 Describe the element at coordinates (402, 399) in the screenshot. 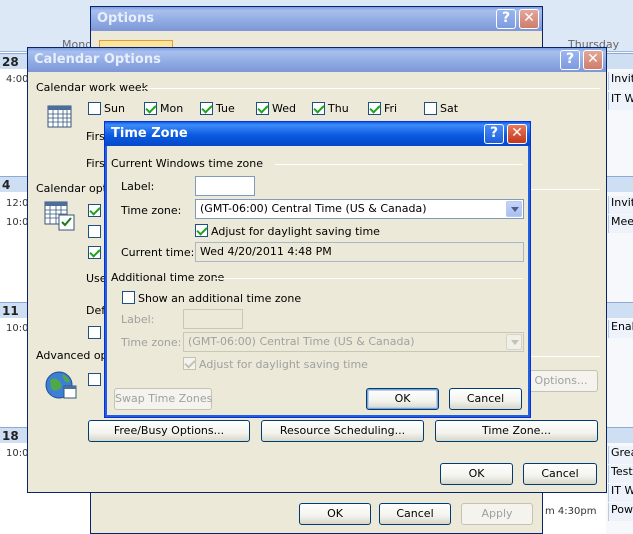

I see `time-zone-ok-button: OK` at that location.